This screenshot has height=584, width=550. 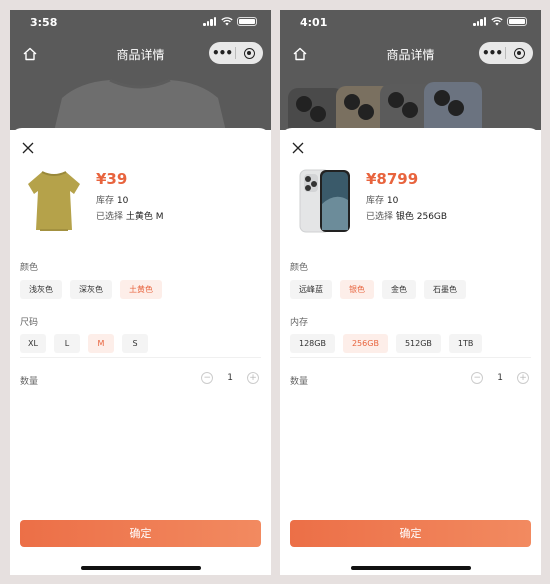 I want to click on size-option: L, so click(x=67, y=343).